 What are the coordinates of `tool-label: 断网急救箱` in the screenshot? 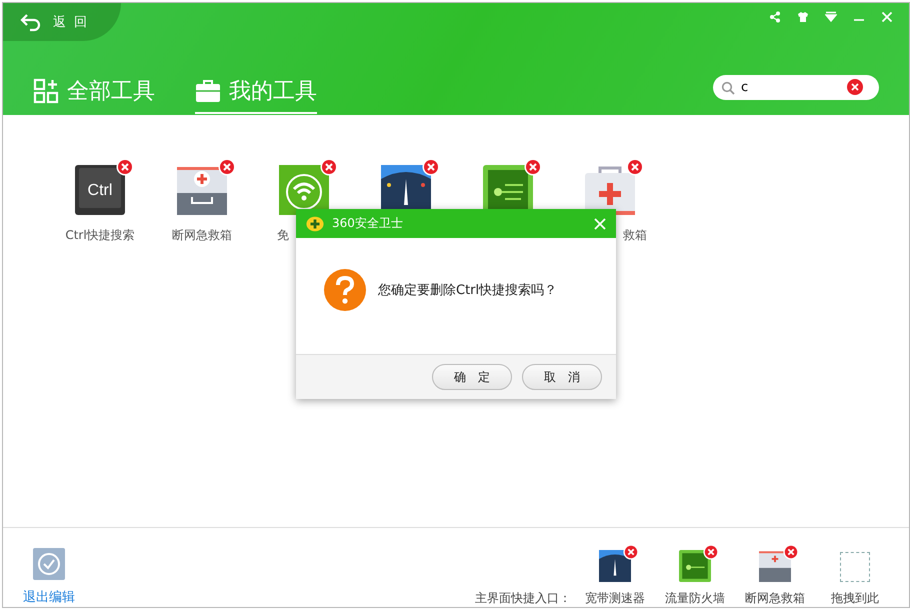 It's located at (202, 235).